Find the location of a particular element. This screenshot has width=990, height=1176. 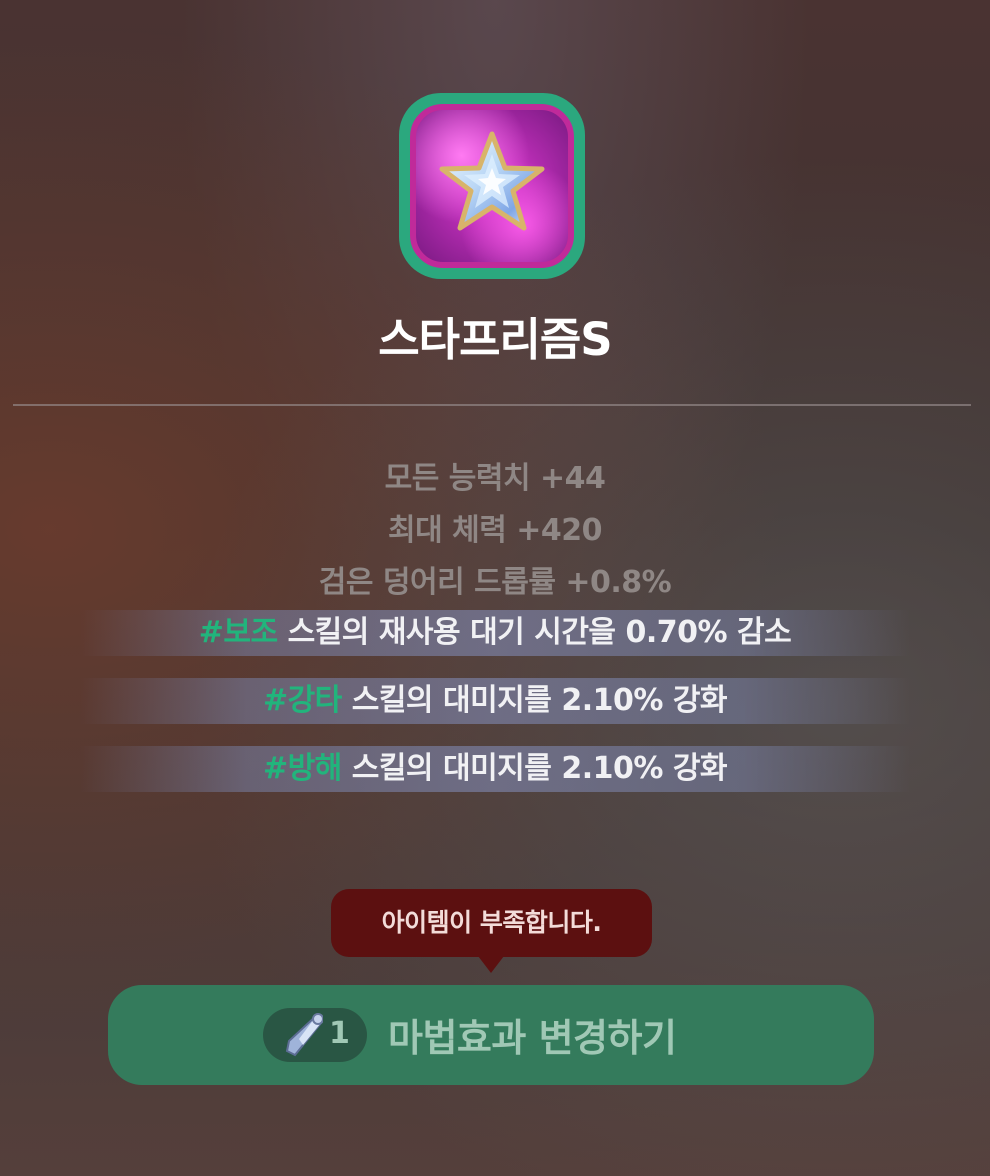

cost-count: 1 is located at coordinates (339, 1033).